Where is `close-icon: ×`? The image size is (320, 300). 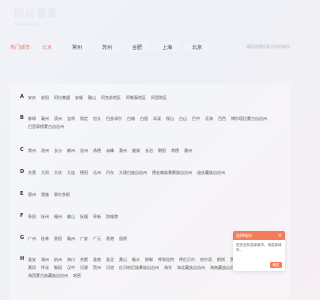 close-icon: × is located at coordinates (280, 236).